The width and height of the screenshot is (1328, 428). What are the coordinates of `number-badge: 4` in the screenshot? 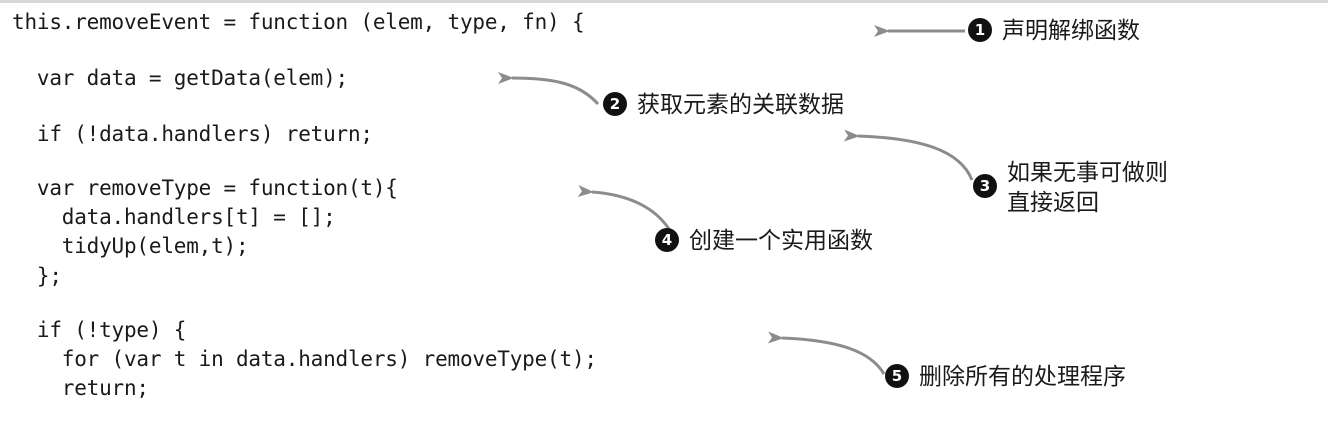 It's located at (667, 240).